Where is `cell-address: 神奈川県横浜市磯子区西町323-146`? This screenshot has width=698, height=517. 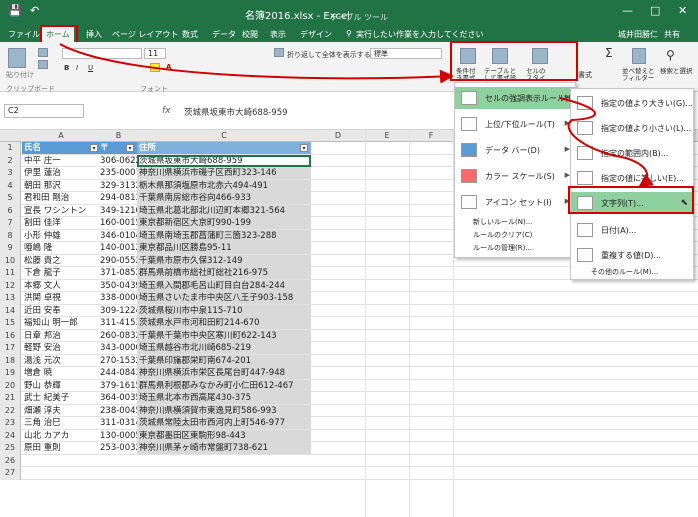 cell-address: 神奈川県横浜市磯子区西町323-146 is located at coordinates (224, 173).